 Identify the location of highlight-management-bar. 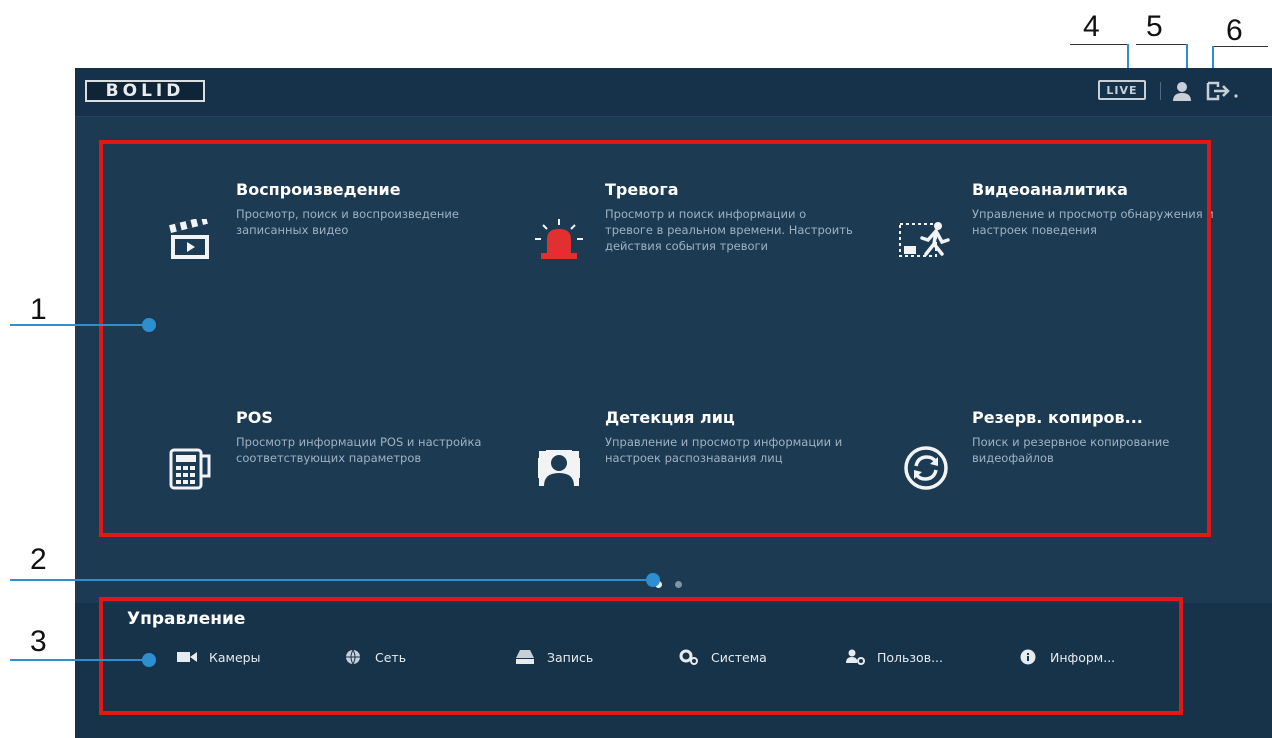
(641, 656).